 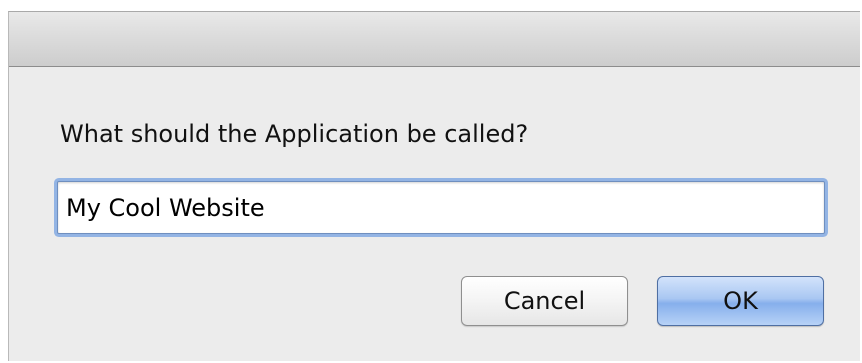 I want to click on title-bar, so click(x=434, y=39).